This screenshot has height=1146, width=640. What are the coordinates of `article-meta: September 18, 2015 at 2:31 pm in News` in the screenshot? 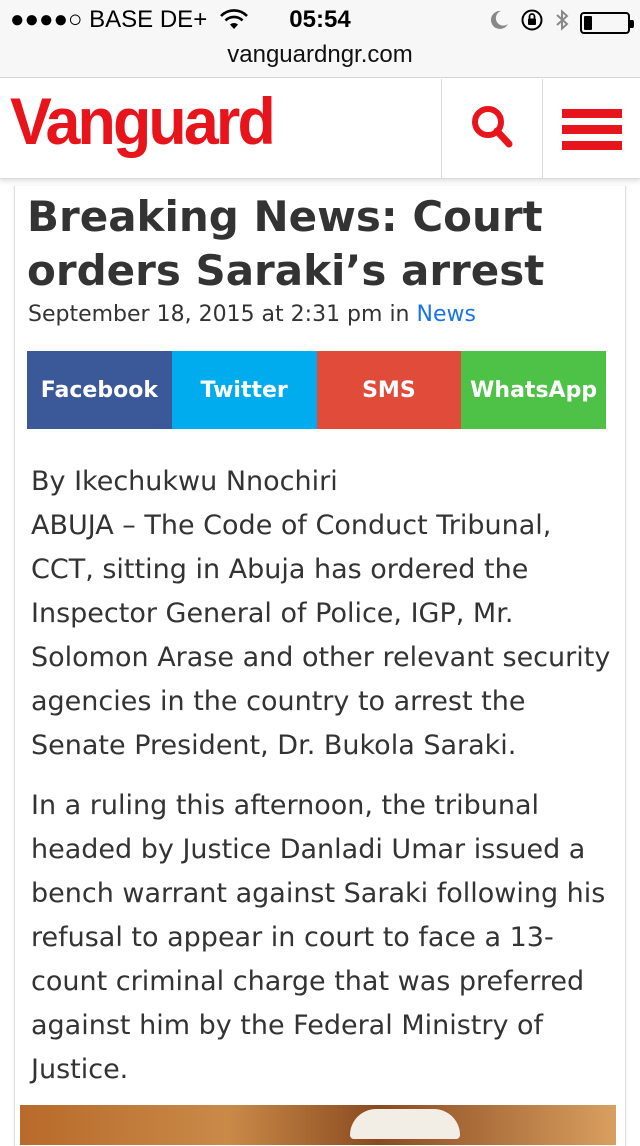 It's located at (252, 314).